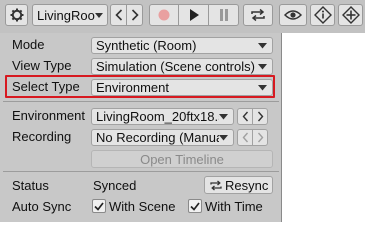 This screenshot has width=365, height=240. I want to click on eye-icon, so click(293, 15).